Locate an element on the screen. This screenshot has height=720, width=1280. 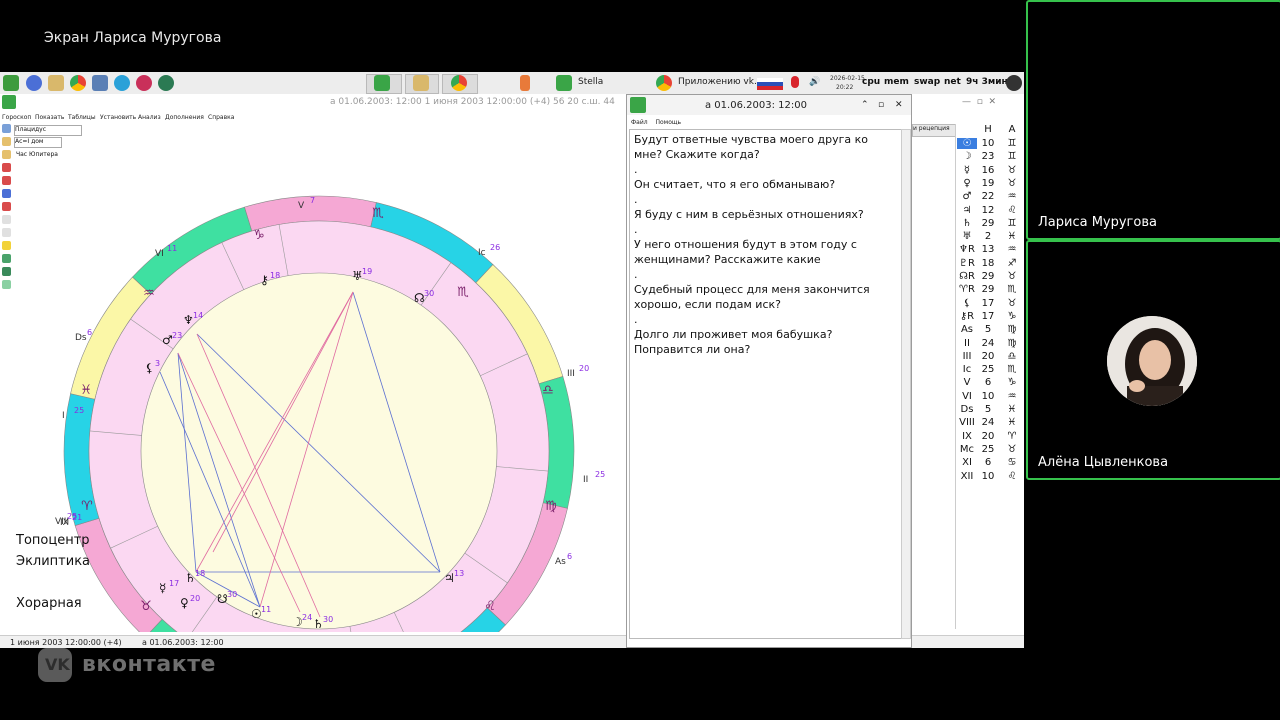
dialog-menu-help: Помощь is located at coordinates (669, 122).